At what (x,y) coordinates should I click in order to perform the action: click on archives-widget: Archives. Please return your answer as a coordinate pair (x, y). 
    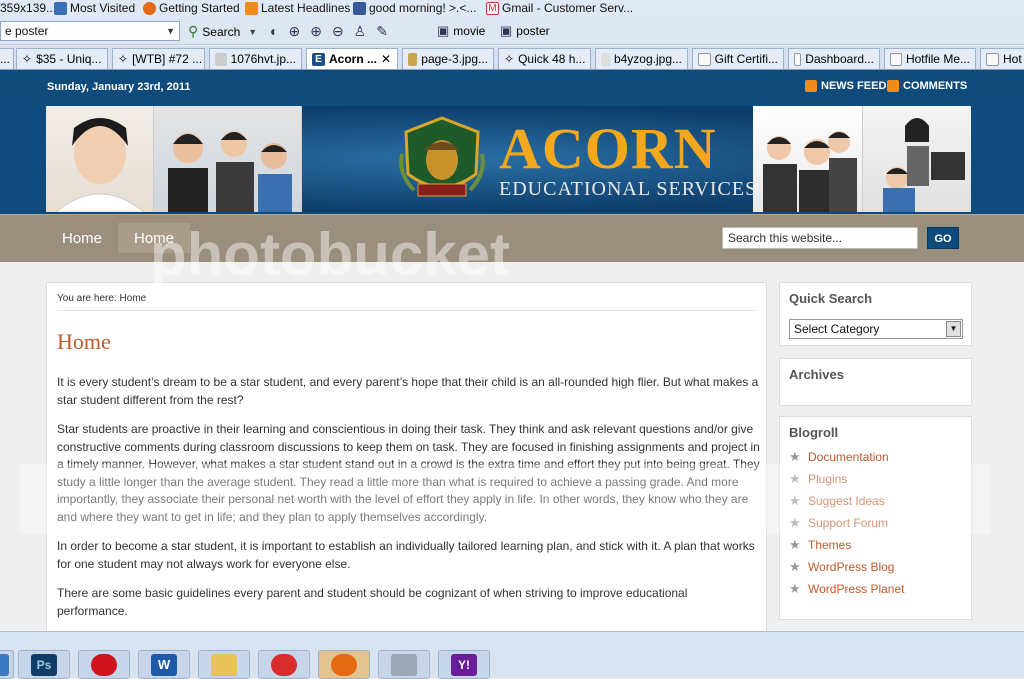
    Looking at the image, I should click on (875, 382).